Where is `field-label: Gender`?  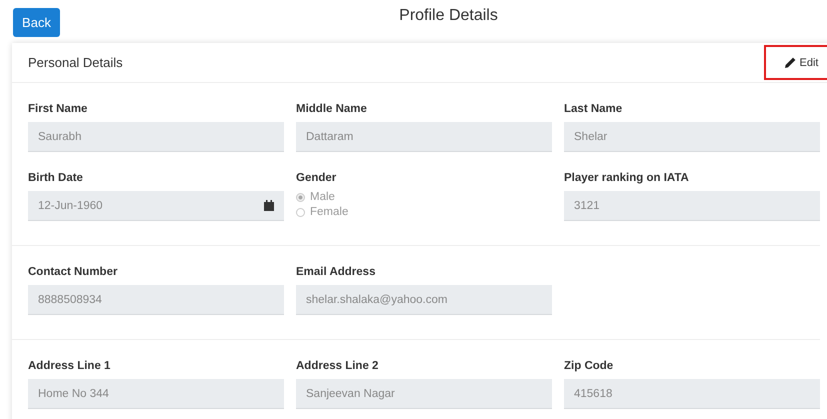
field-label: Gender is located at coordinates (317, 178).